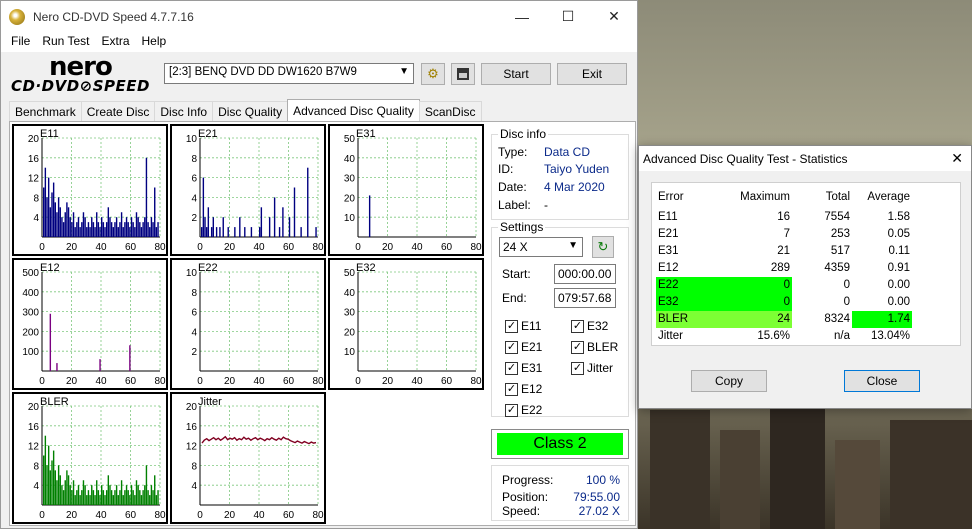 The image size is (972, 529). Describe the element at coordinates (65, 42) in the screenshot. I see `menu-run-test: Run Test` at that location.